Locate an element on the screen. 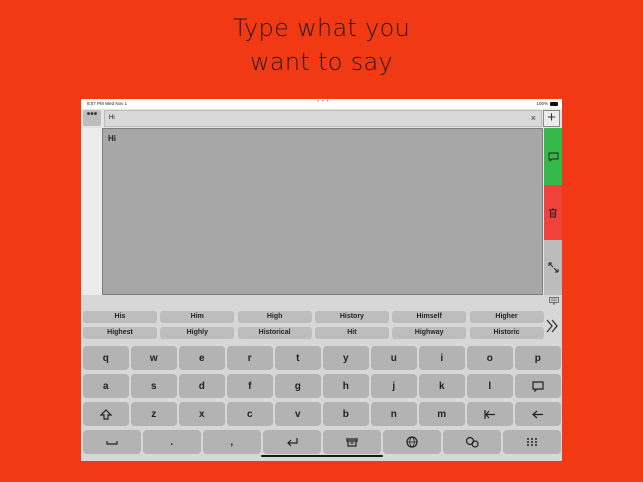 The image size is (643, 482). suggestion-chip: Him is located at coordinates (197, 317).